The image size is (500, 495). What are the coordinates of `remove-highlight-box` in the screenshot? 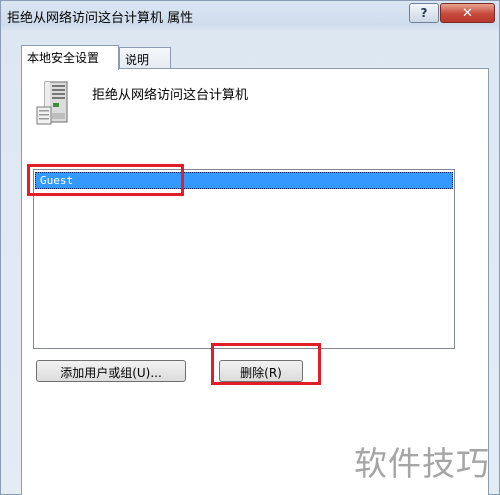 It's located at (266, 364).